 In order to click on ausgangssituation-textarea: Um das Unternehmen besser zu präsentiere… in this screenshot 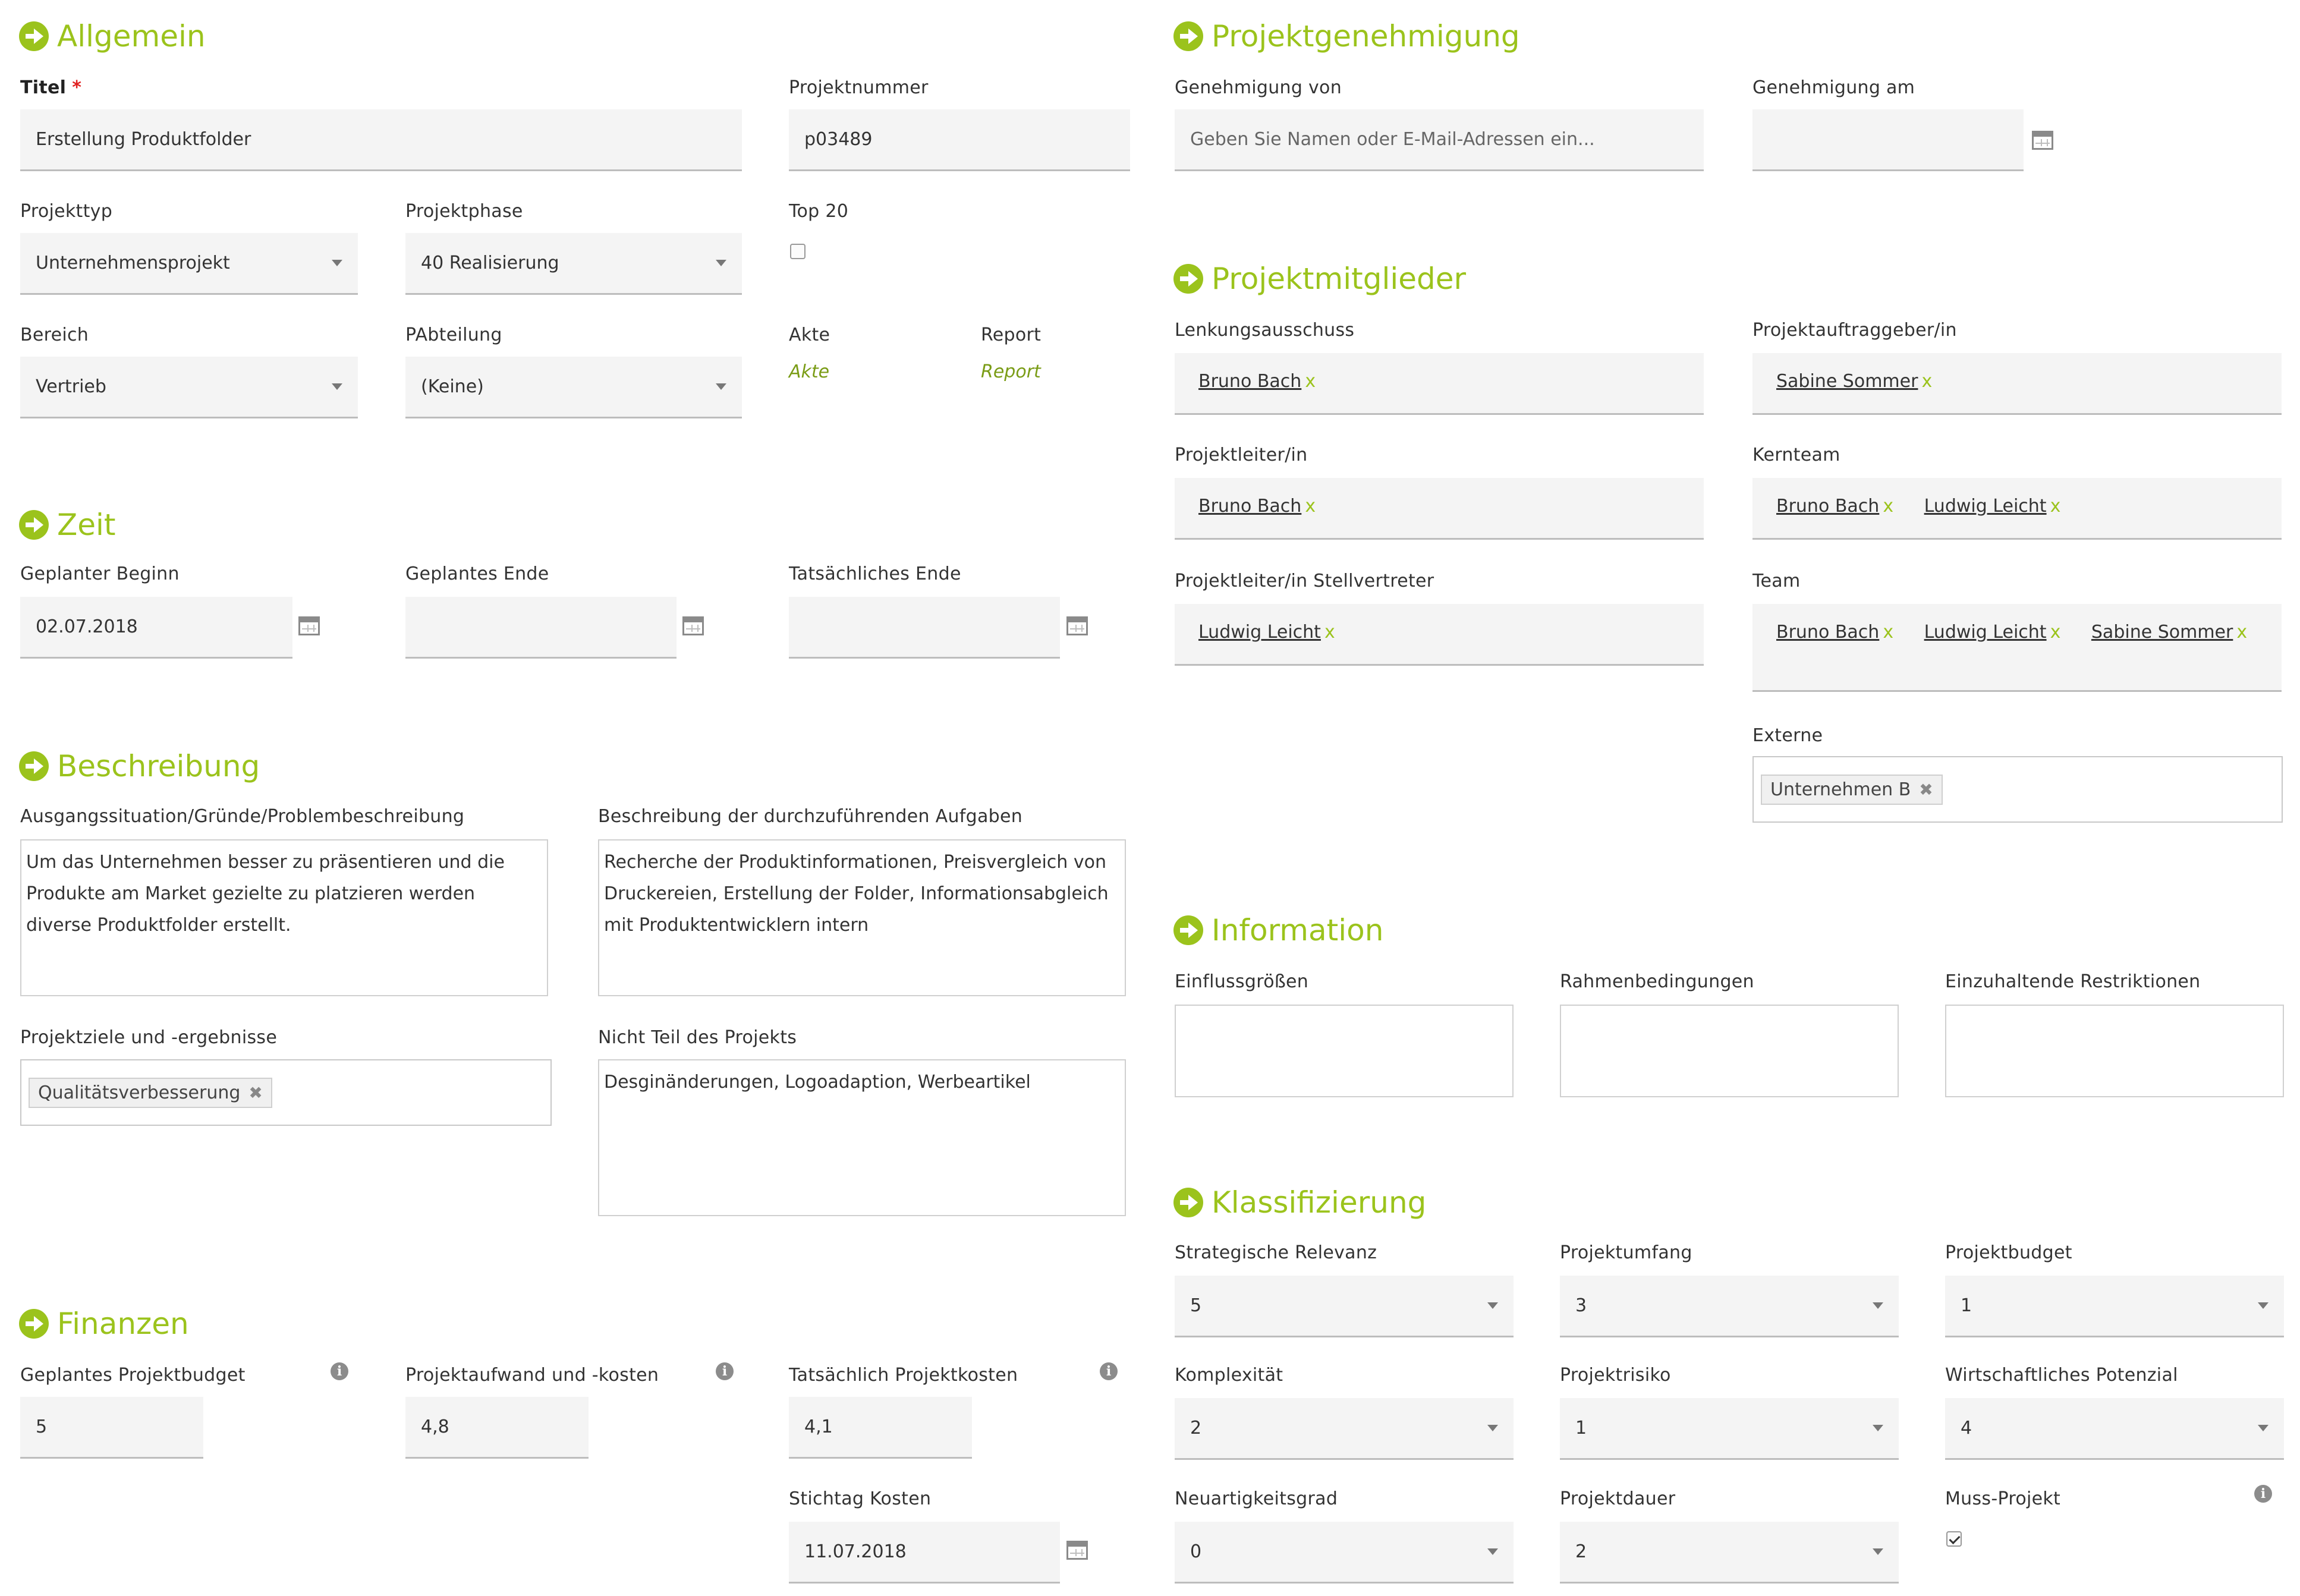, I will do `click(284, 917)`.